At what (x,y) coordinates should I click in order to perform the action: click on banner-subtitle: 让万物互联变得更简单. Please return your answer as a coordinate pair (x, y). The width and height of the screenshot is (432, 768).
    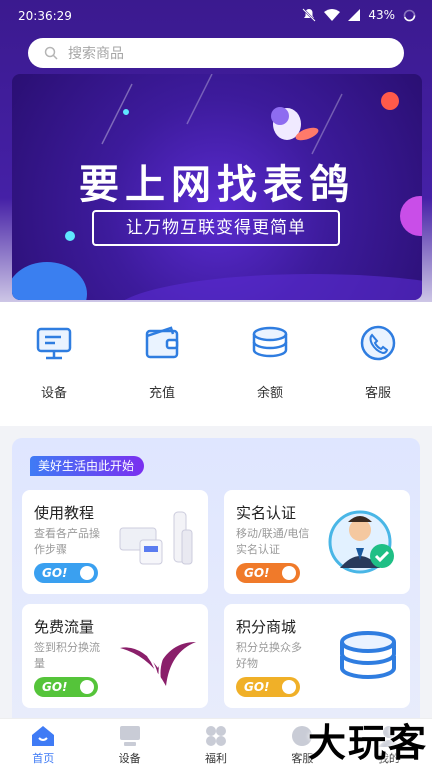
    Looking at the image, I should click on (216, 228).